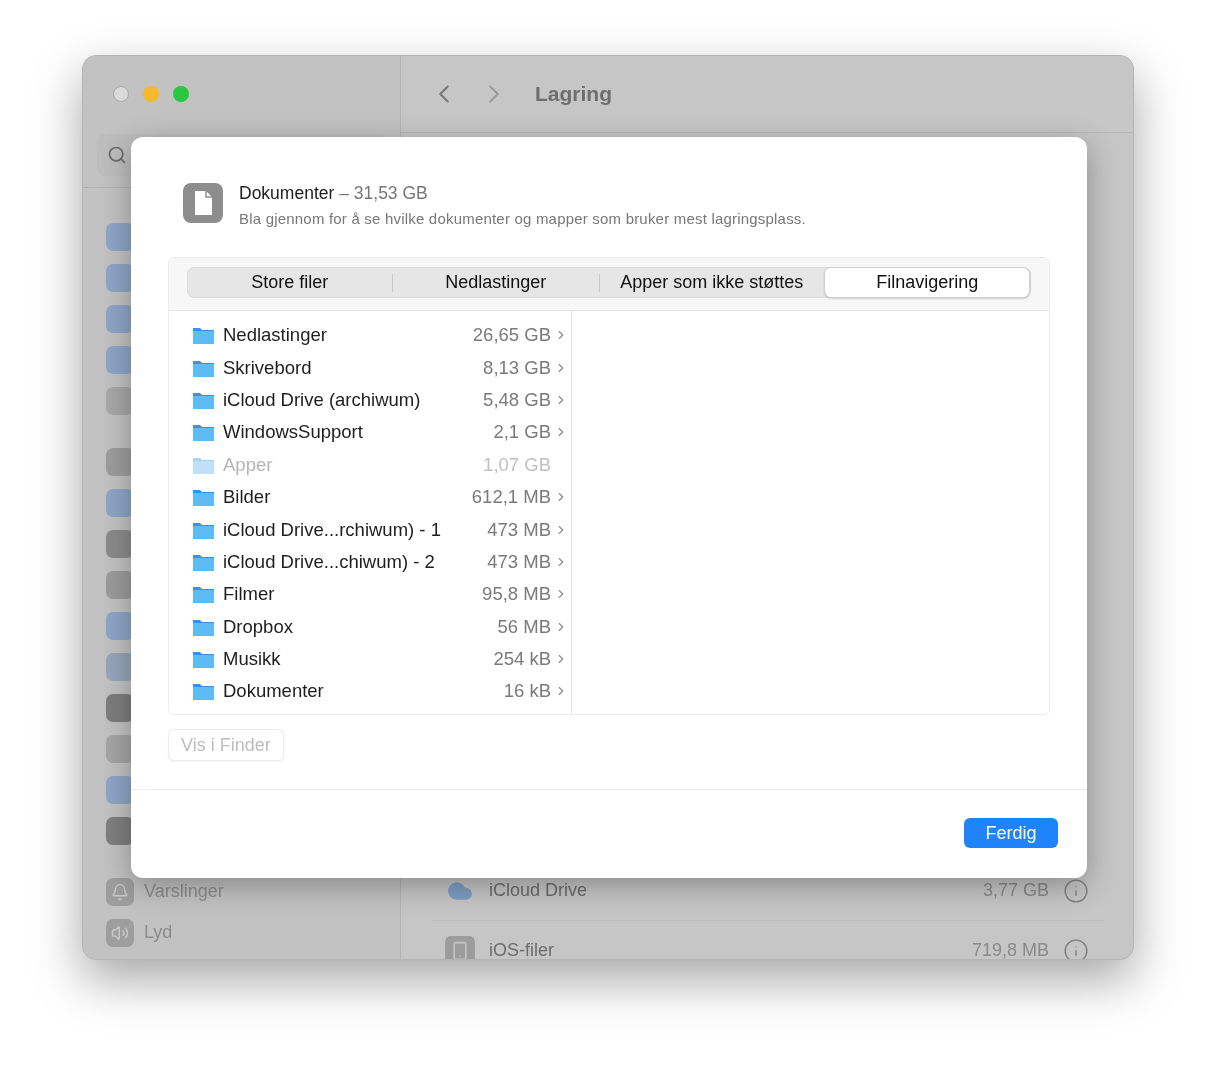  Describe the element at coordinates (522, 659) in the screenshot. I see `folder-size: 254 kB` at that location.